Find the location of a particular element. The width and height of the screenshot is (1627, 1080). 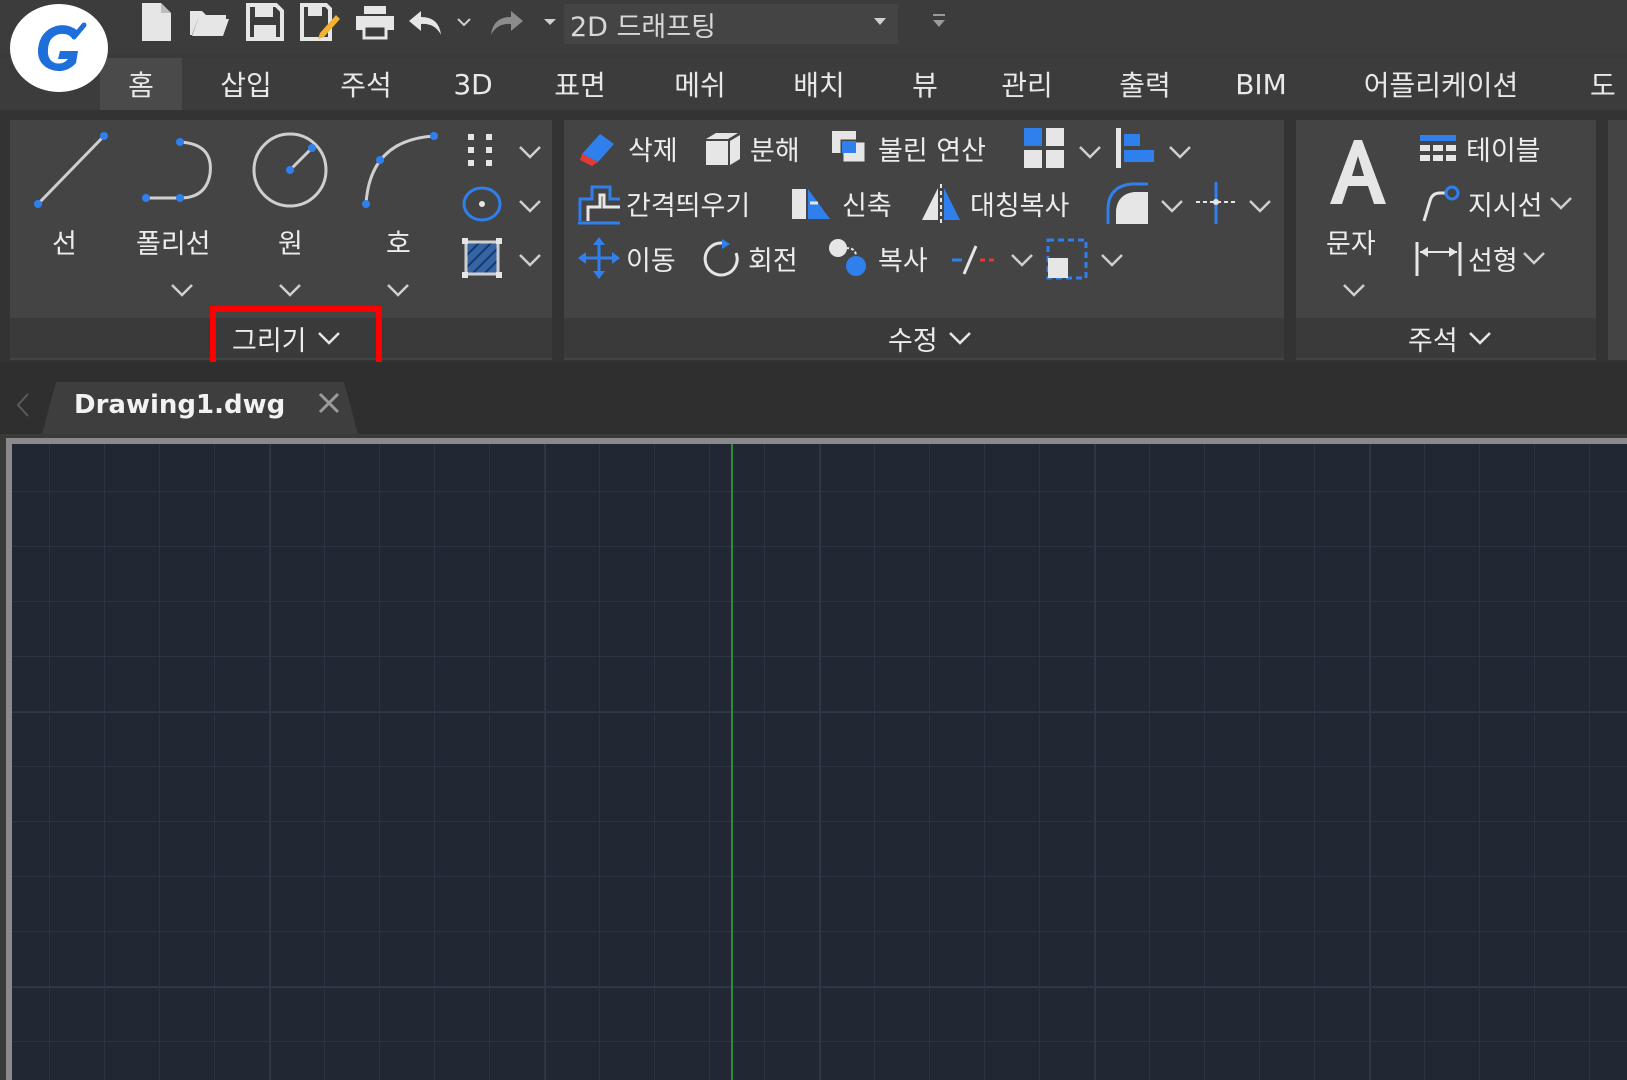

tab-manage: 관리 is located at coordinates (1027, 84).